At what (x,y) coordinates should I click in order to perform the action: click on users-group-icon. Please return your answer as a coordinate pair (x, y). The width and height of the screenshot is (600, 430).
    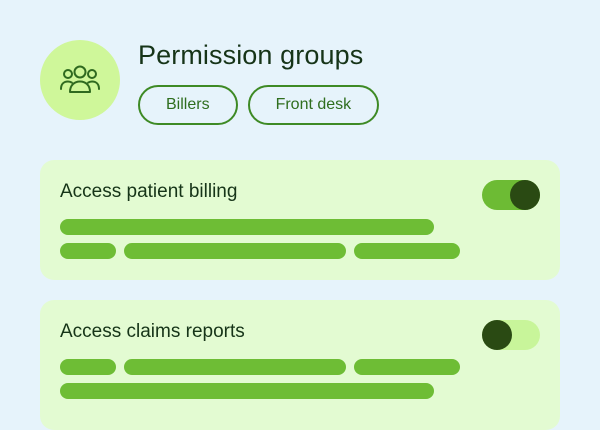
    Looking at the image, I should click on (80, 79).